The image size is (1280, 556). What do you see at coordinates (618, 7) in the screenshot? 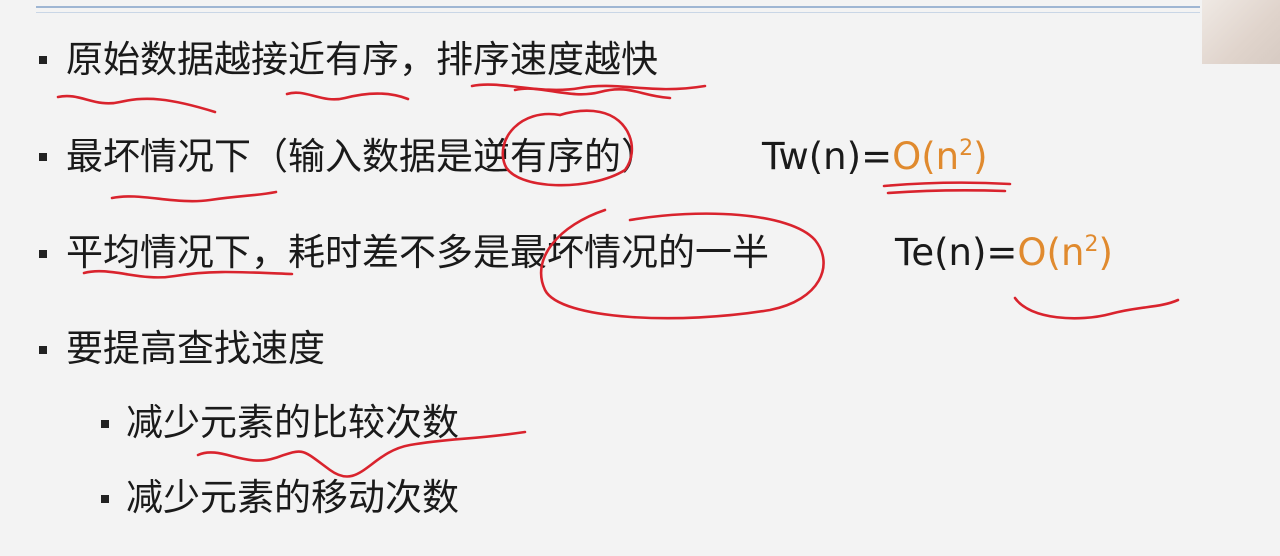
I see `header-rule` at bounding box center [618, 7].